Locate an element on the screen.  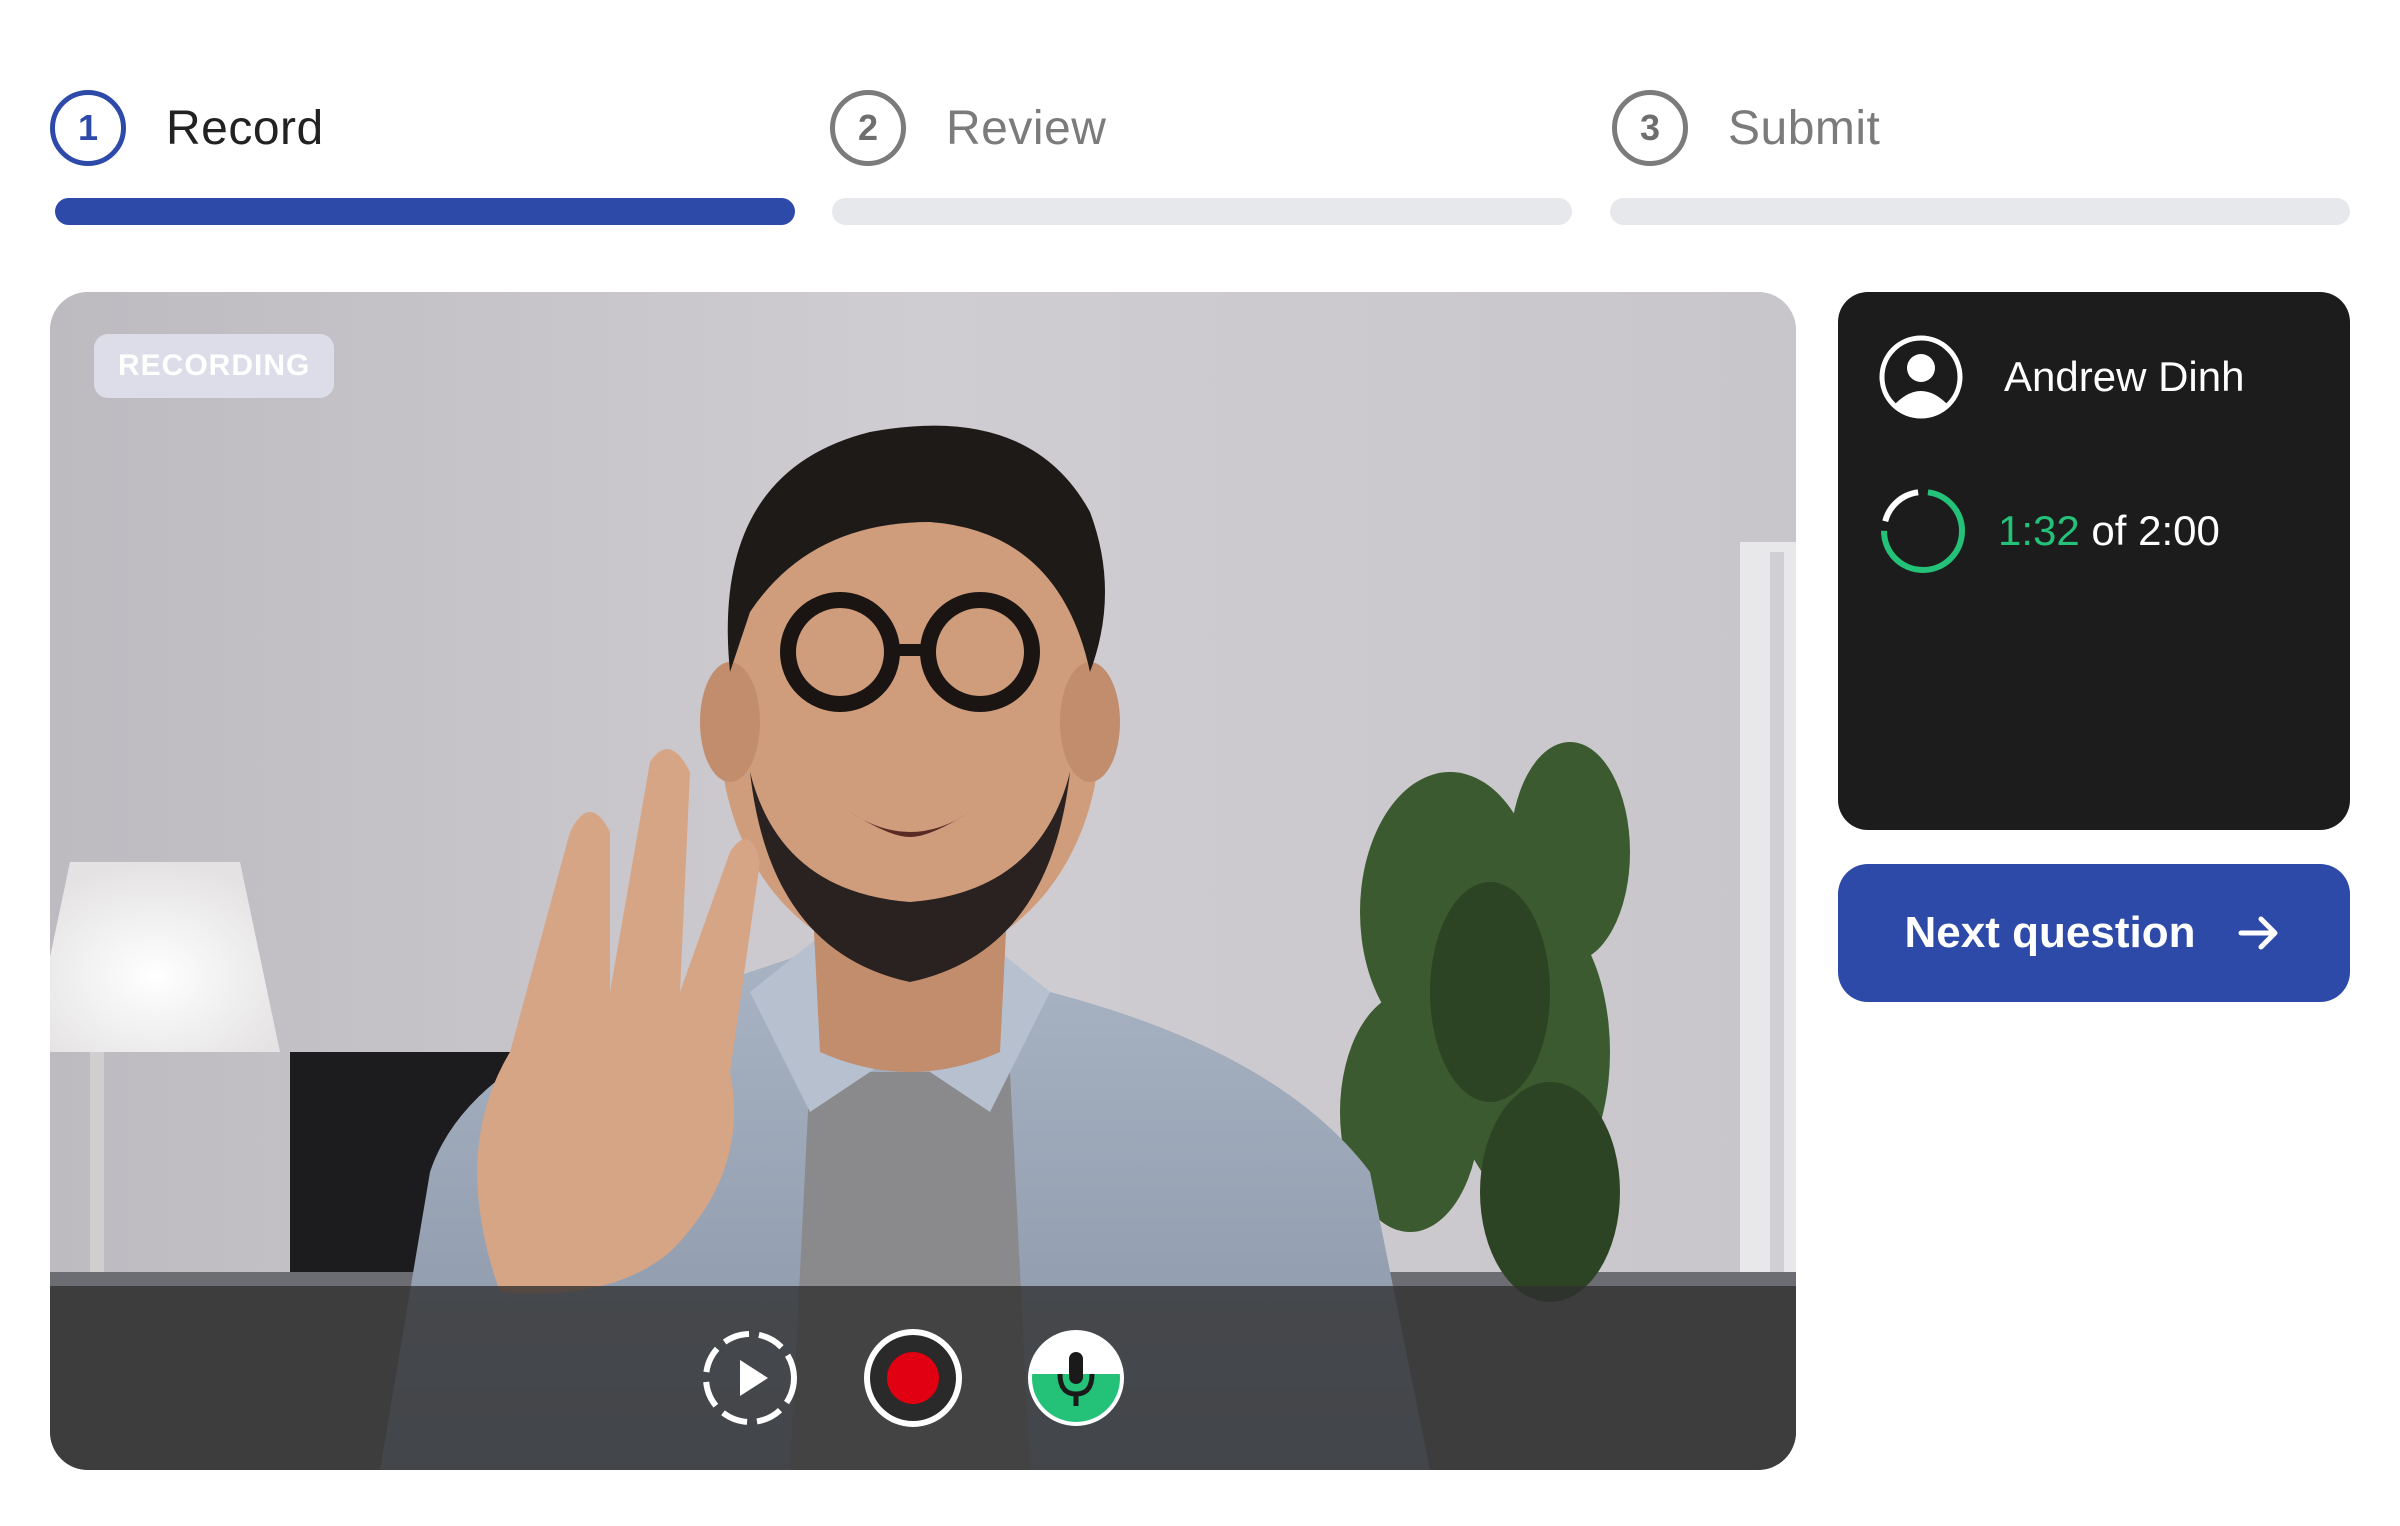
step-record: 1 Record is located at coordinates (187, 128).